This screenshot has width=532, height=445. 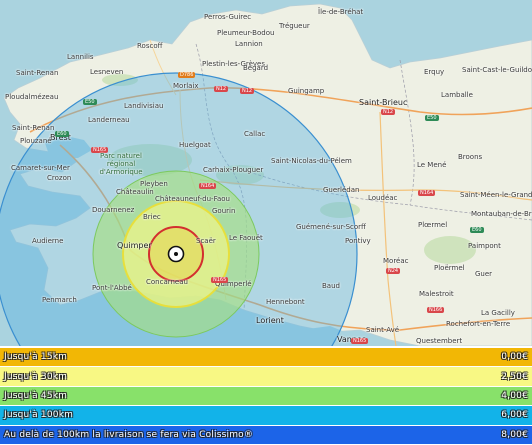 I want to click on place-label: Camaret-sur-Mer, so click(x=40, y=168).